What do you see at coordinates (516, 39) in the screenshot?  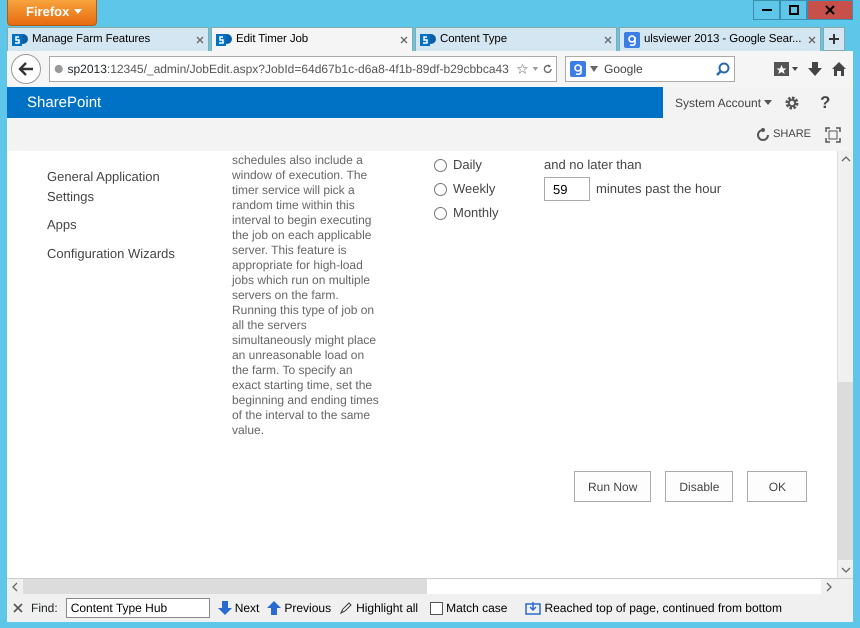 I see `browser-tab: Content Type` at bounding box center [516, 39].